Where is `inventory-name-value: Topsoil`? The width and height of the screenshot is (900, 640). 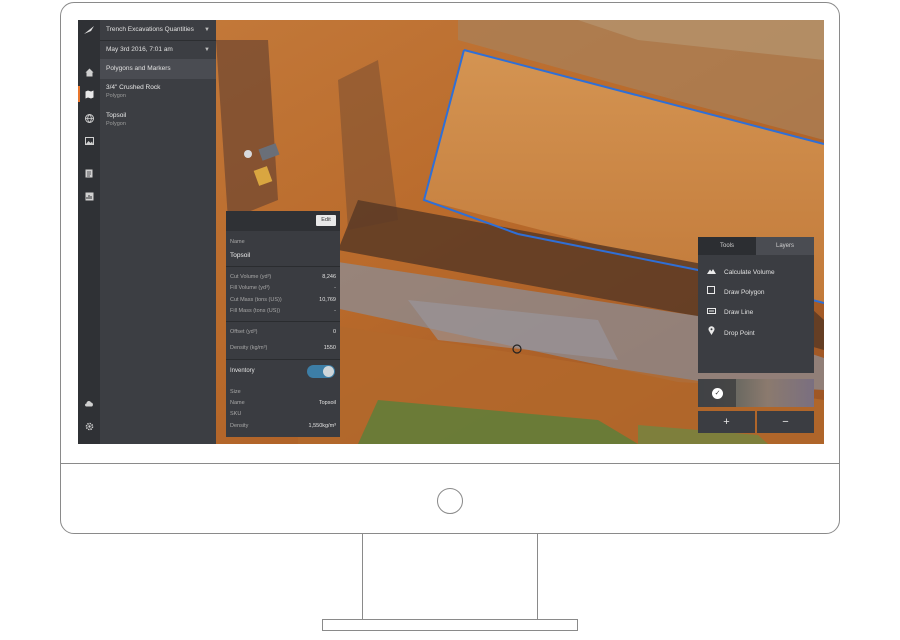 inventory-name-value: Topsoil is located at coordinates (327, 403).